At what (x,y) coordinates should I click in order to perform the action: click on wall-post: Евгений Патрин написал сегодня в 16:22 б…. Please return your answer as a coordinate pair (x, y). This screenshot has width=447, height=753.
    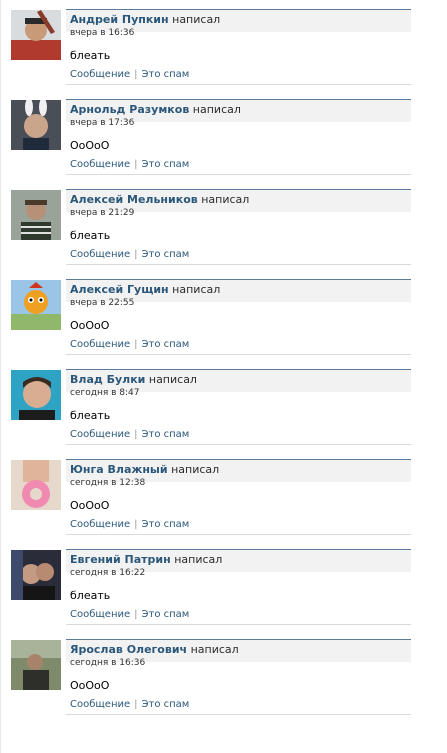
    Looking at the image, I should click on (223, 594).